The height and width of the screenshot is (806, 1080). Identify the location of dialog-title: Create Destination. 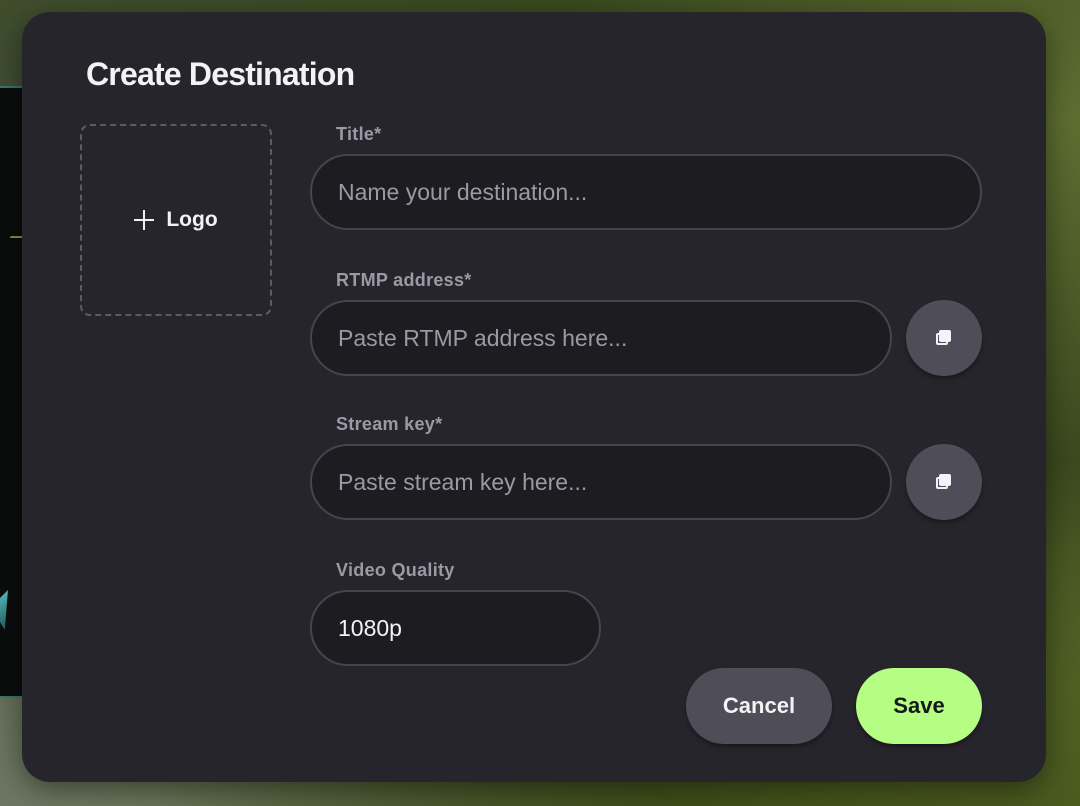
(220, 74).